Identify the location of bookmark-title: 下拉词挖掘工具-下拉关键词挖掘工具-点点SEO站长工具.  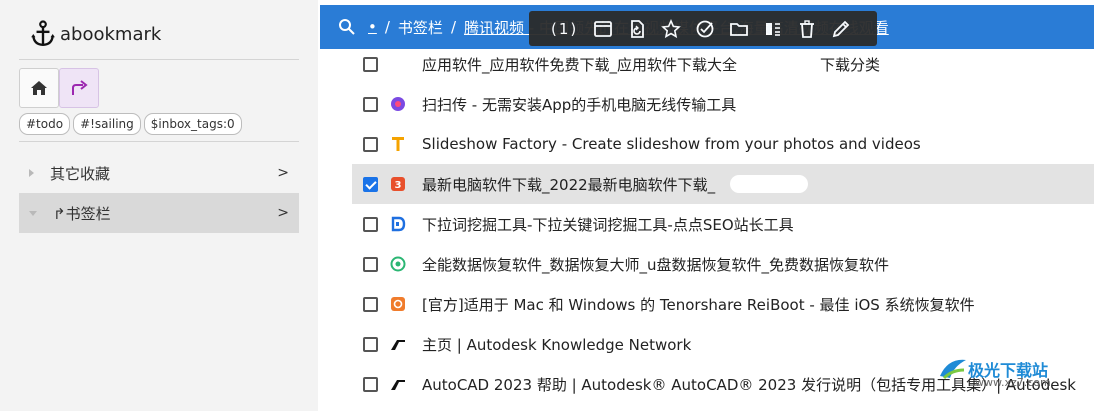
(608, 224).